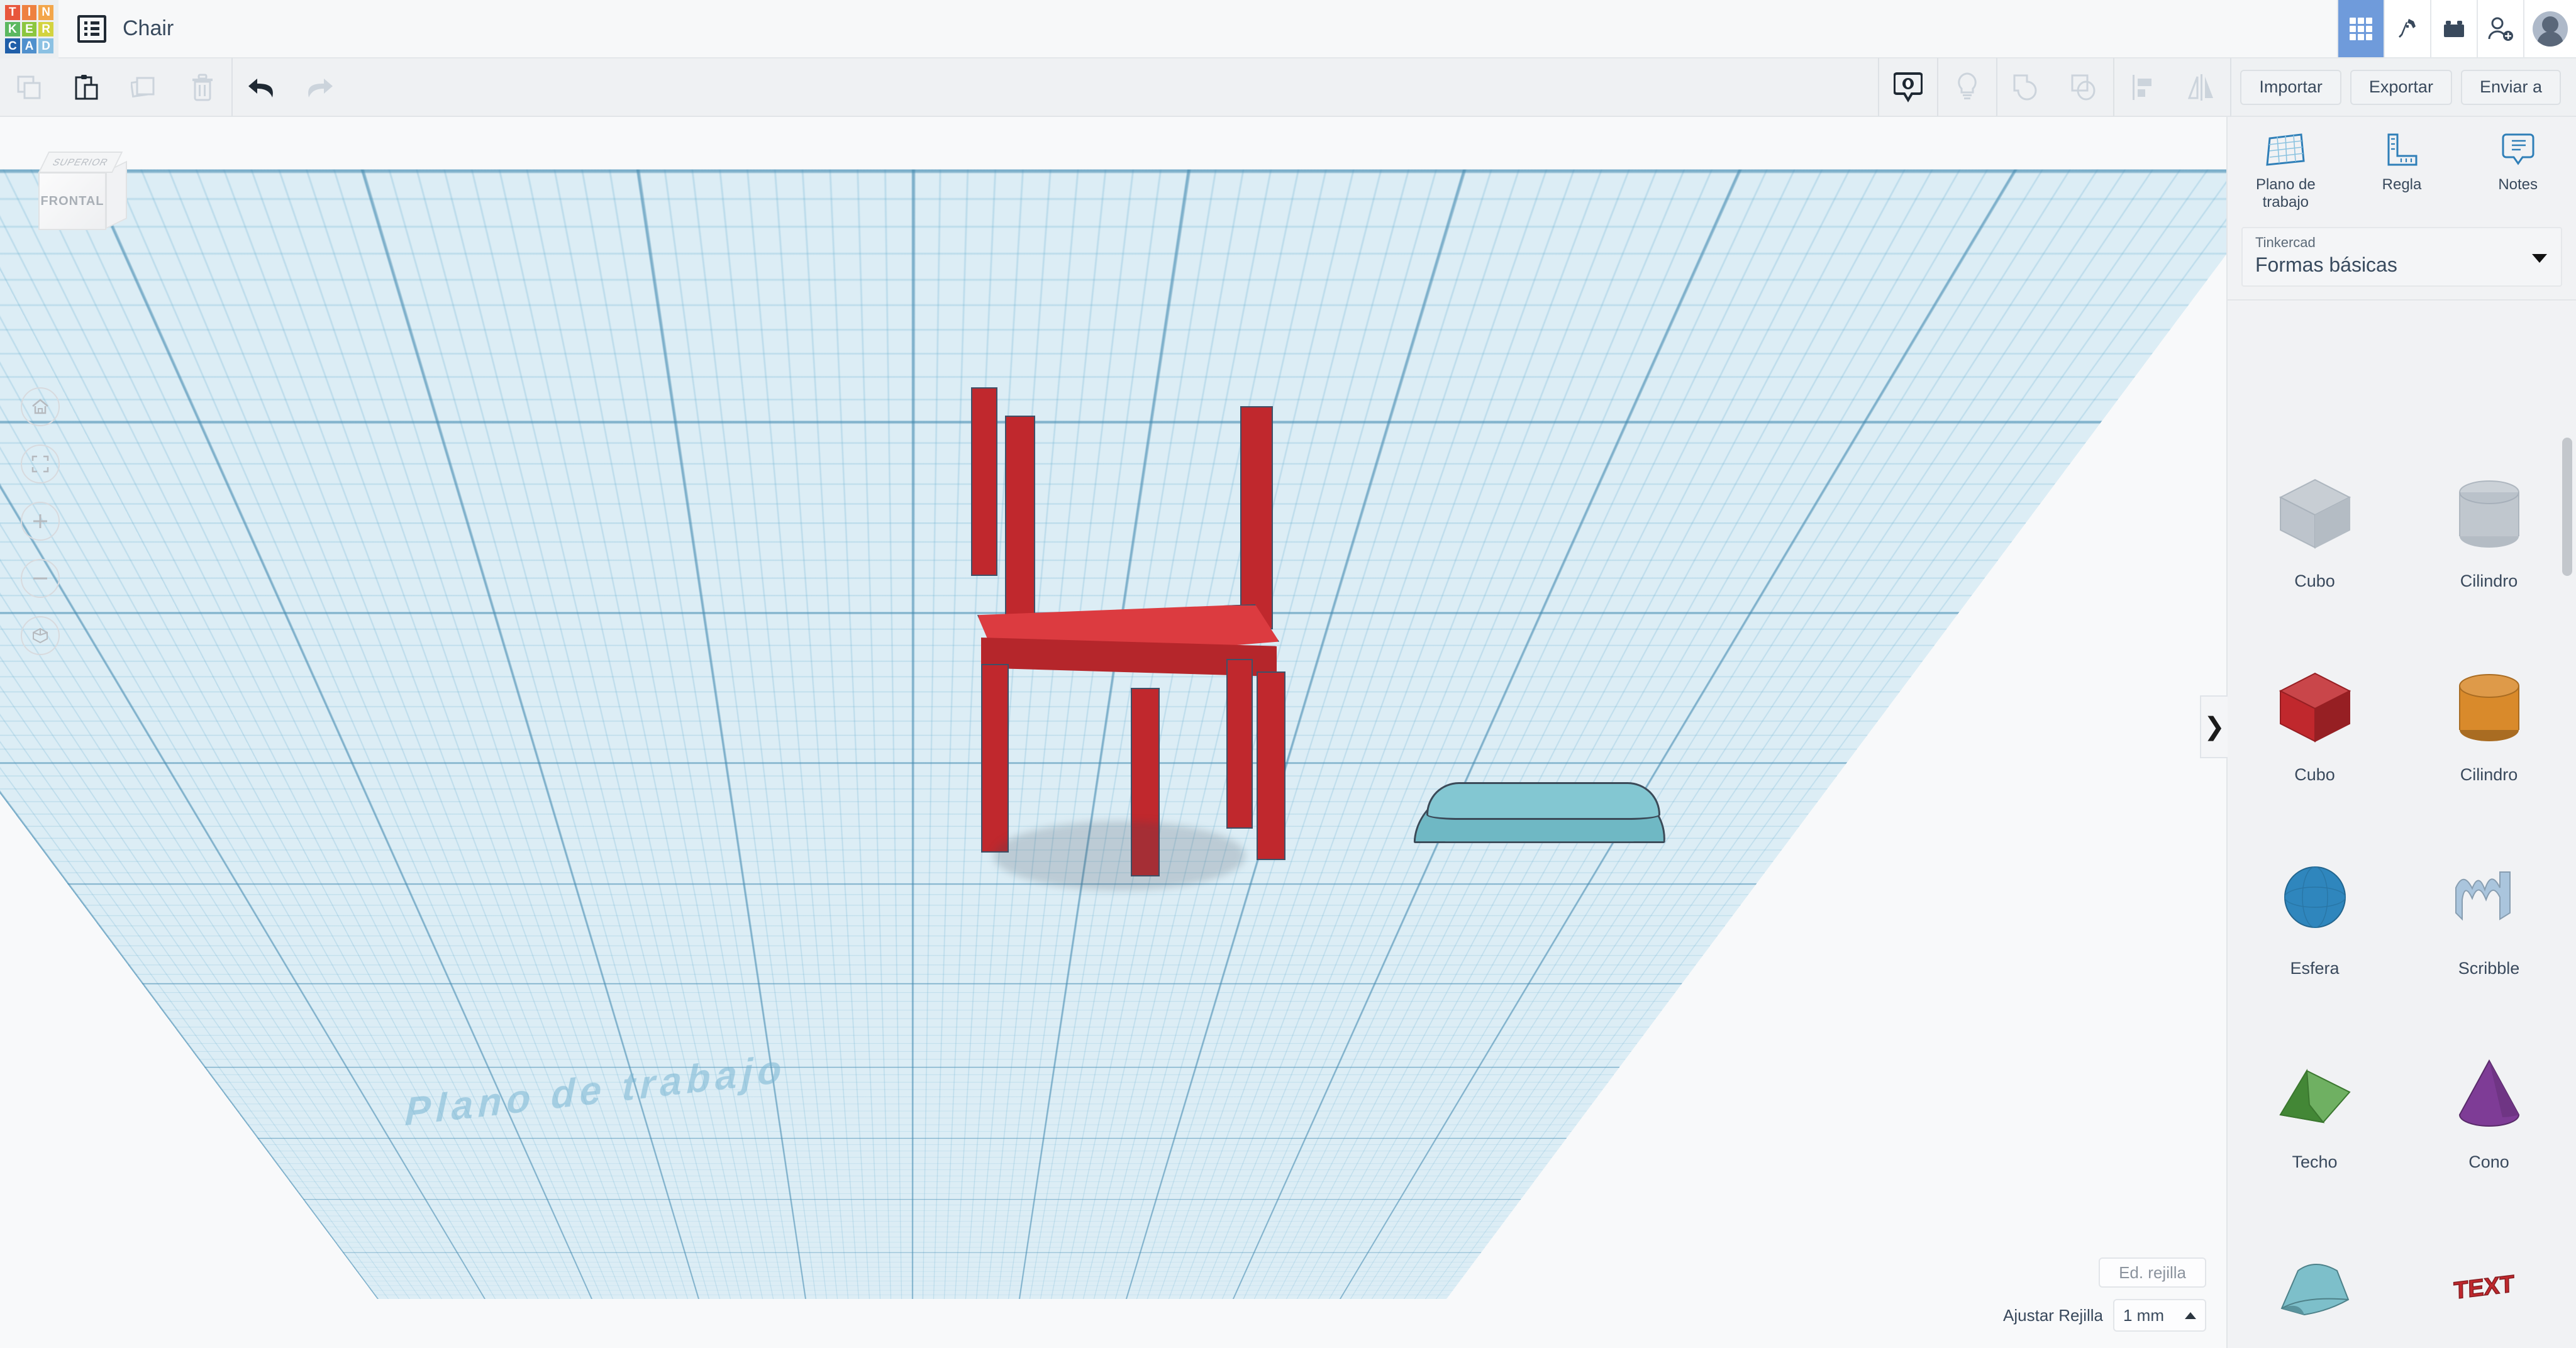  I want to click on shape-item-scribble-shape: Scribble, so click(2489, 915).